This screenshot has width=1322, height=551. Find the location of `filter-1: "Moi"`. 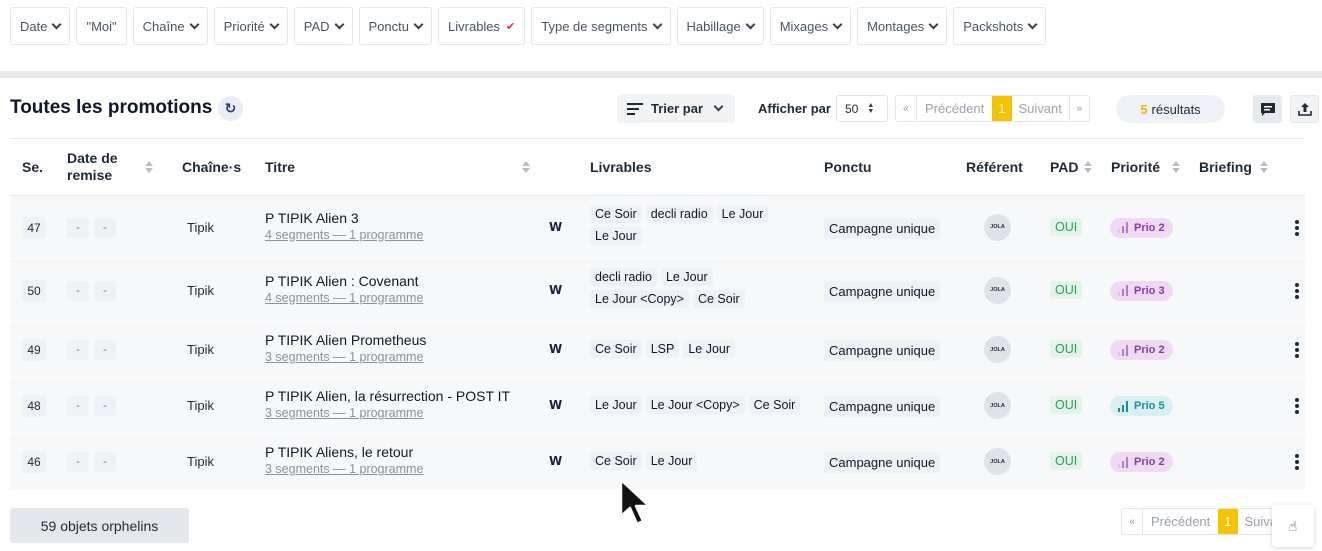

filter-1: "Moi" is located at coordinates (101, 26).